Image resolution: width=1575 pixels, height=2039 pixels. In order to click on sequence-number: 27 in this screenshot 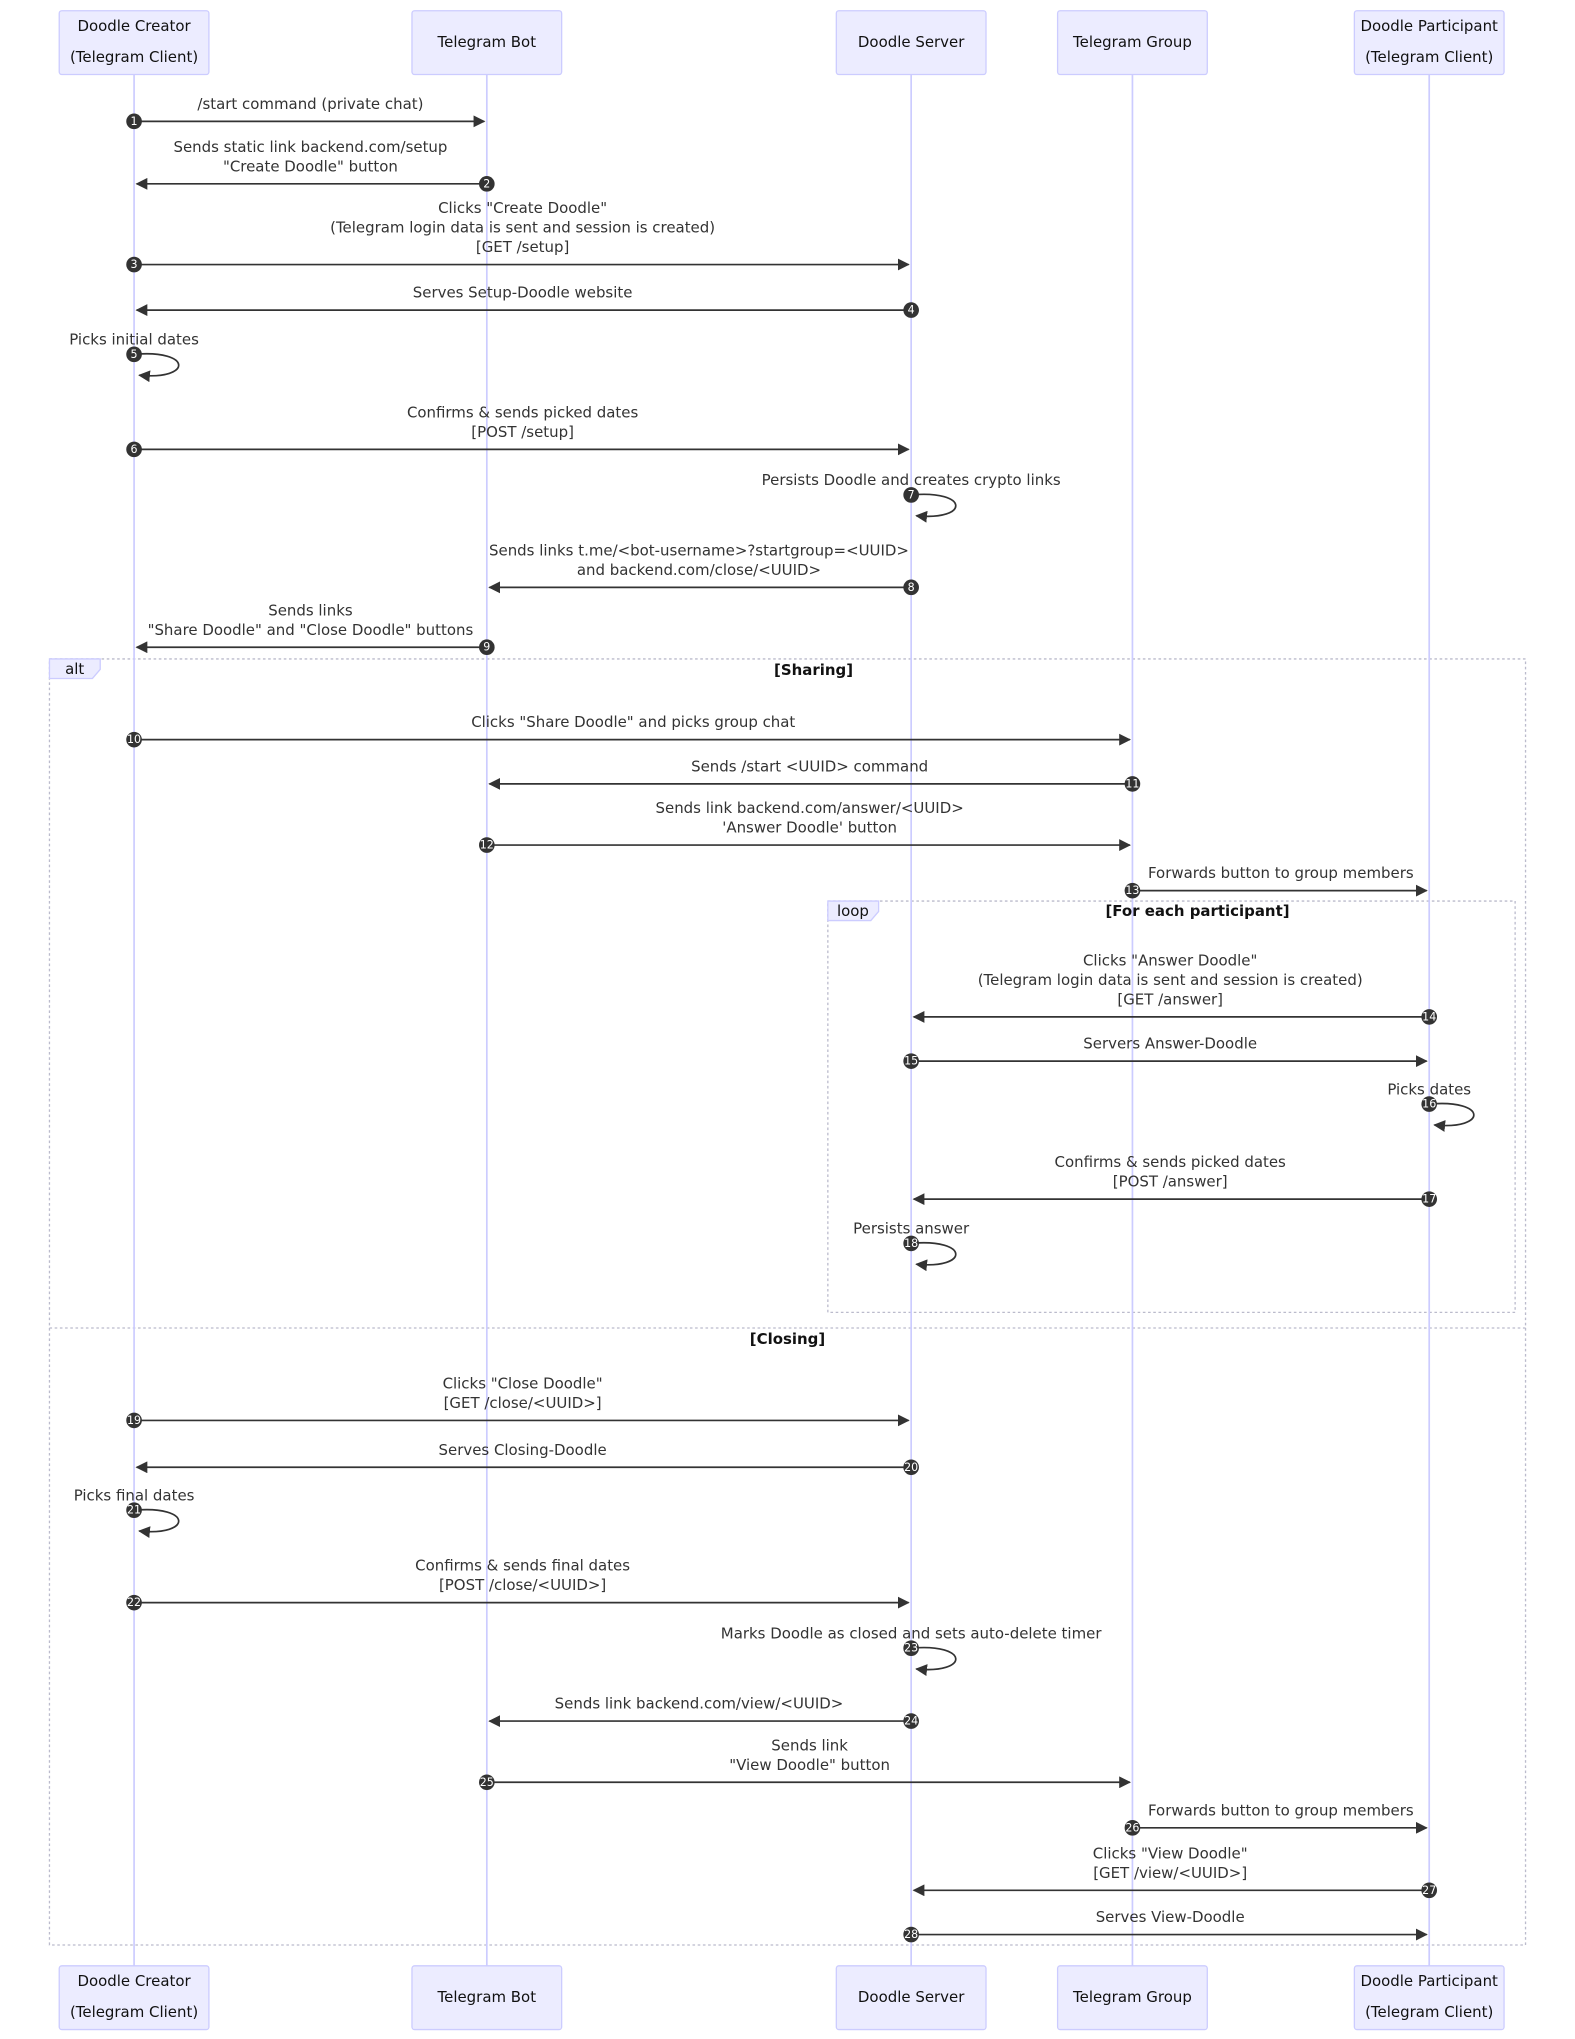, I will do `click(1429, 1890)`.